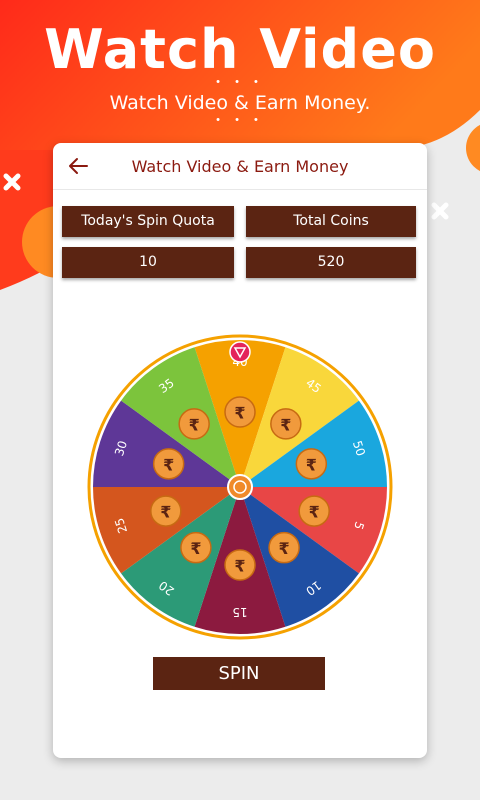 Image resolution: width=480 pixels, height=800 pixels. What do you see at coordinates (240, 120) in the screenshot?
I see `promo-dots-bottom: • • •` at bounding box center [240, 120].